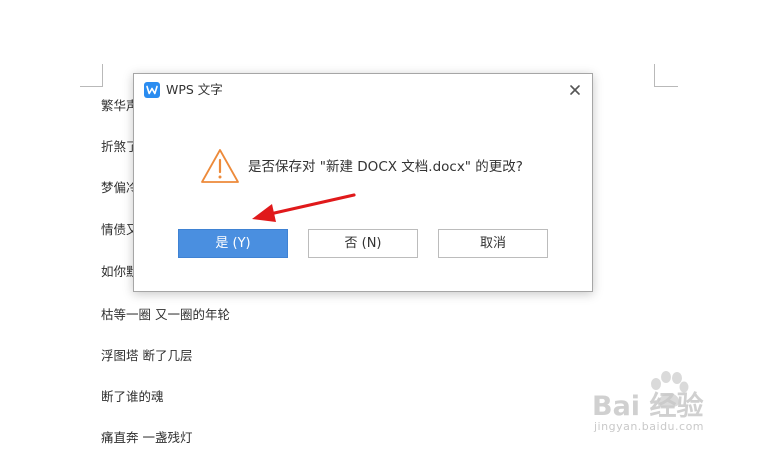  Describe the element at coordinates (194, 89) in the screenshot. I see `dialog-title: WPS 文字` at that location.